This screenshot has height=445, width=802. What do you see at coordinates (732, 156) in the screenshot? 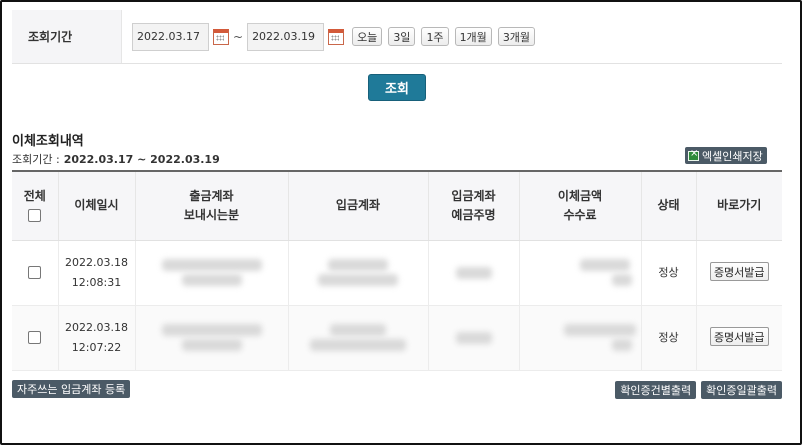
I see `excel-save-label: 엑셀인쇄저장` at bounding box center [732, 156].